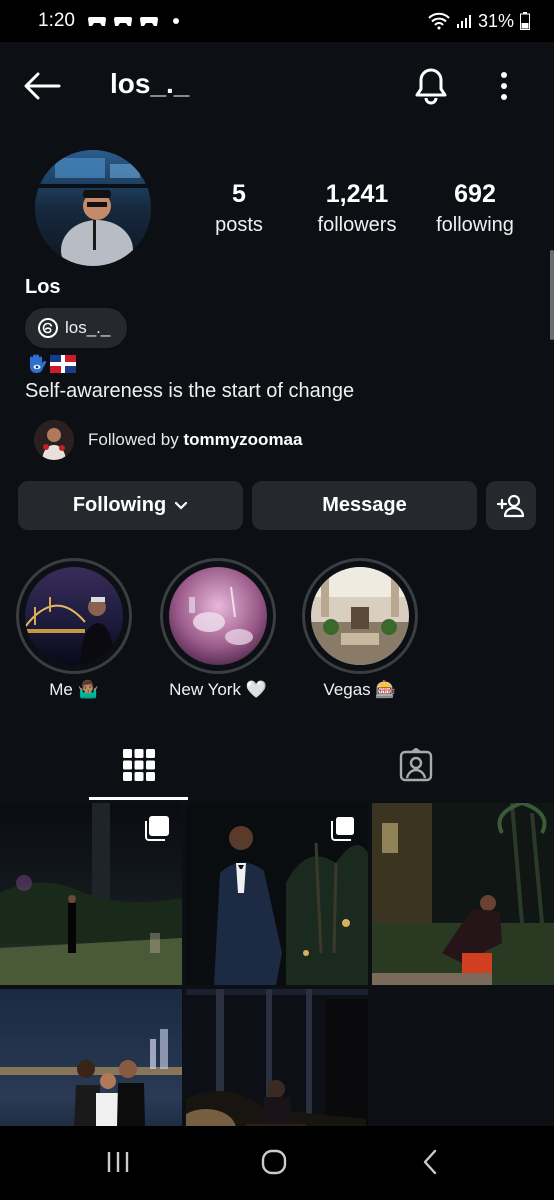 This screenshot has height=1200, width=554. Describe the element at coordinates (243, 439) in the screenshot. I see `followed-by-username: tommyzoomaa` at that location.